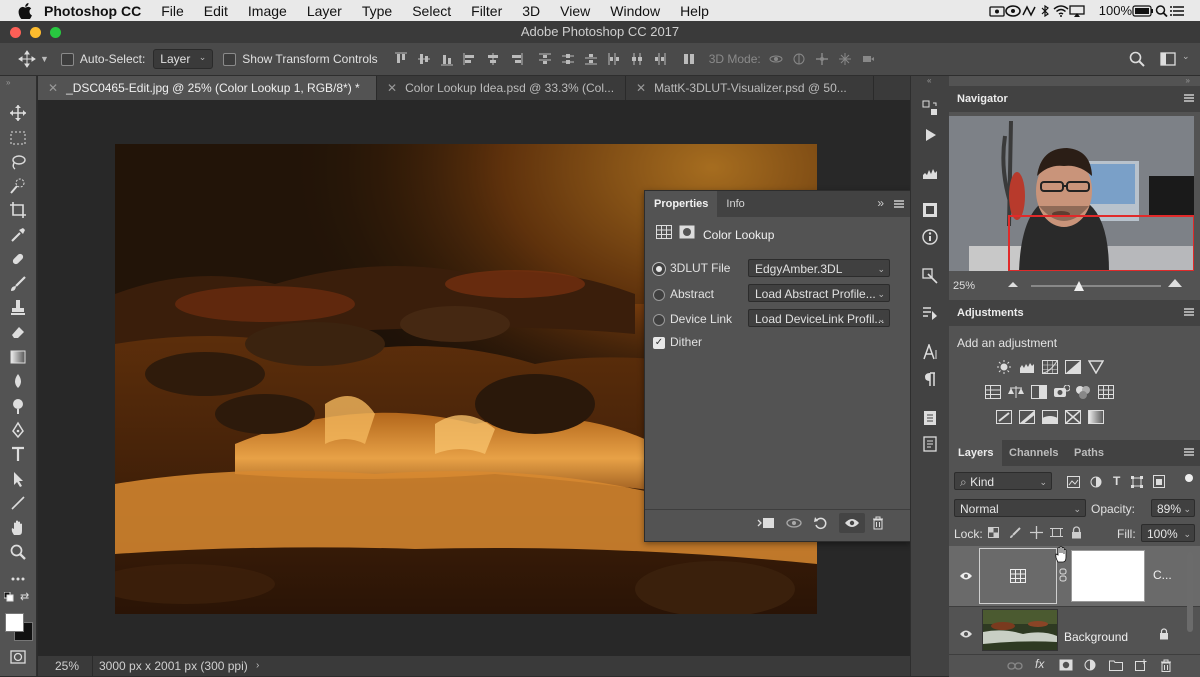  I want to click on quick-selection-tool-icon, so click(18, 186).